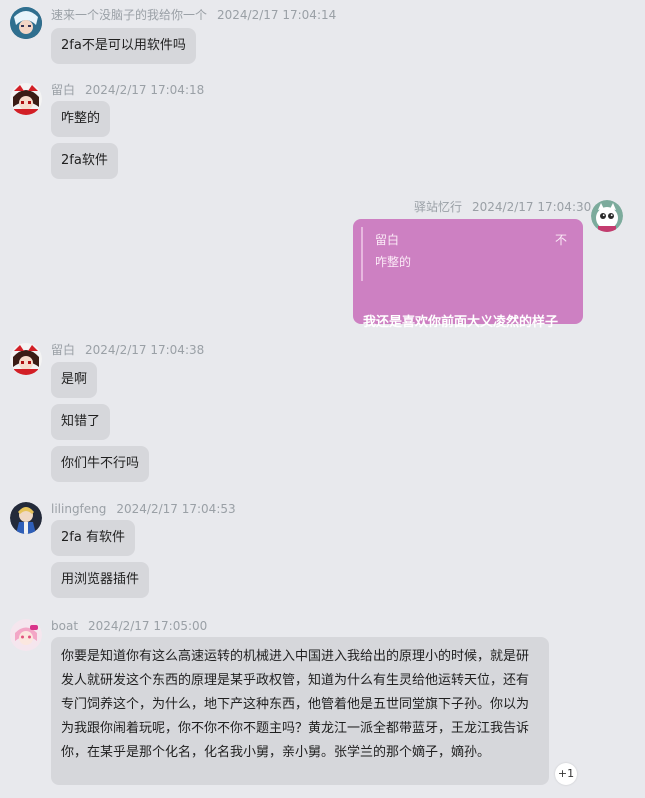  Describe the element at coordinates (145, 90) in the screenshot. I see `message-timestamp: 2024/2/17 17:04:18` at that location.